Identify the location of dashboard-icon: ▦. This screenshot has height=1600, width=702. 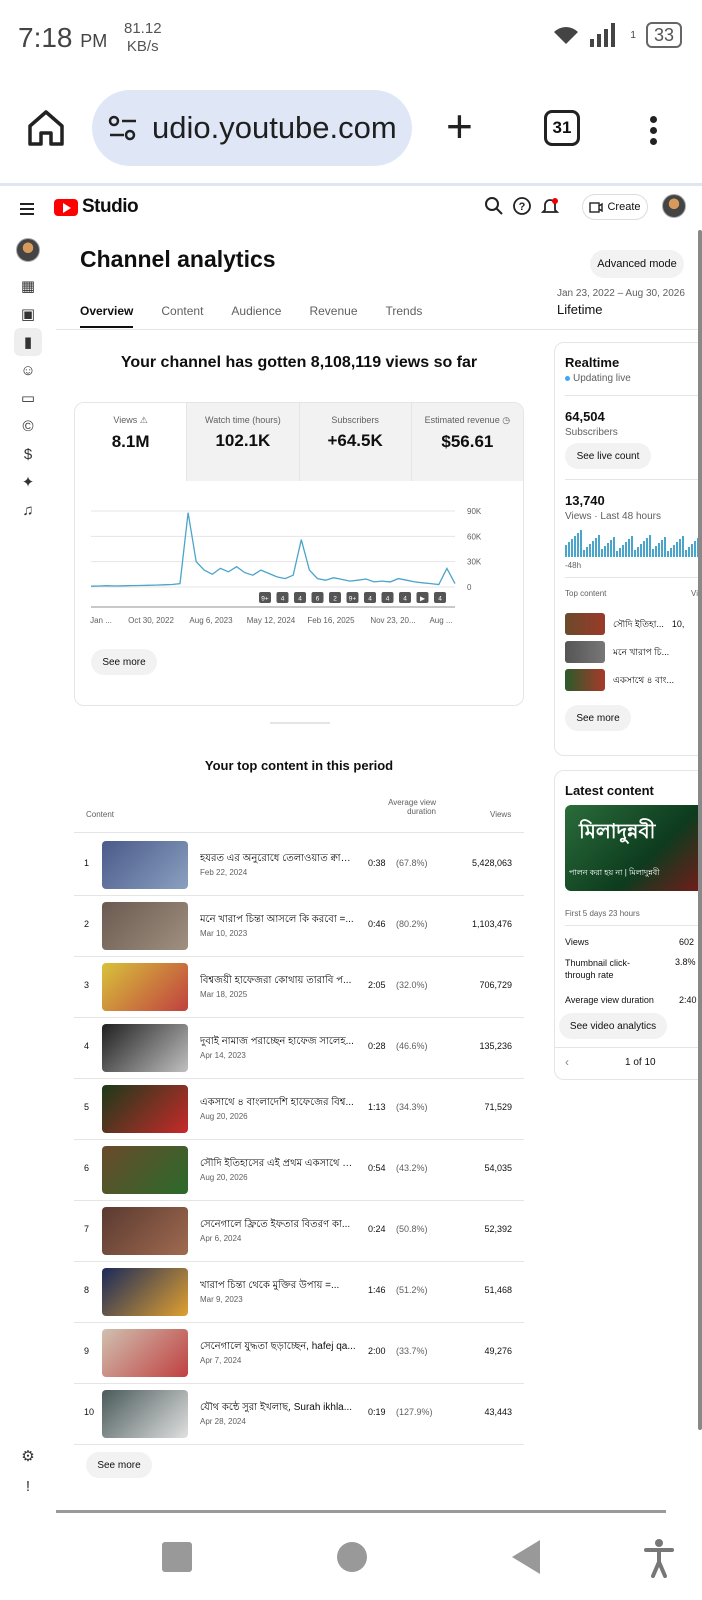
(28, 286).